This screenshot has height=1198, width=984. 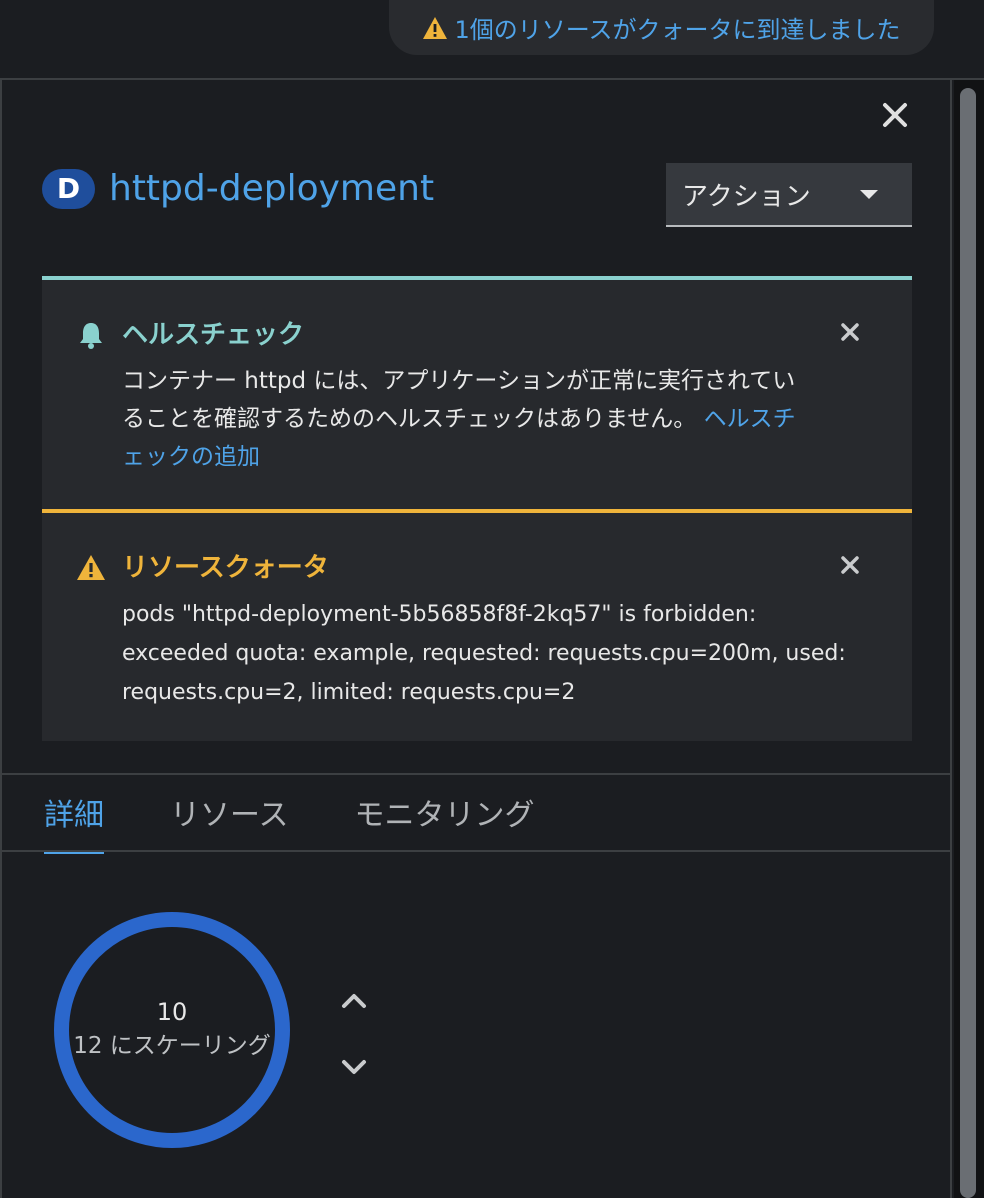 What do you see at coordinates (354, 1068) in the screenshot?
I see `scale-down-icon` at bounding box center [354, 1068].